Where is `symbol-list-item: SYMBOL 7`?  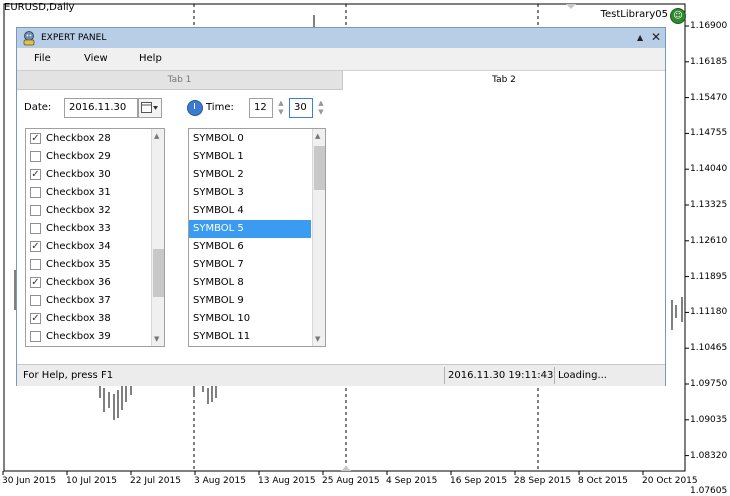 symbol-list-item: SYMBOL 7 is located at coordinates (250, 265).